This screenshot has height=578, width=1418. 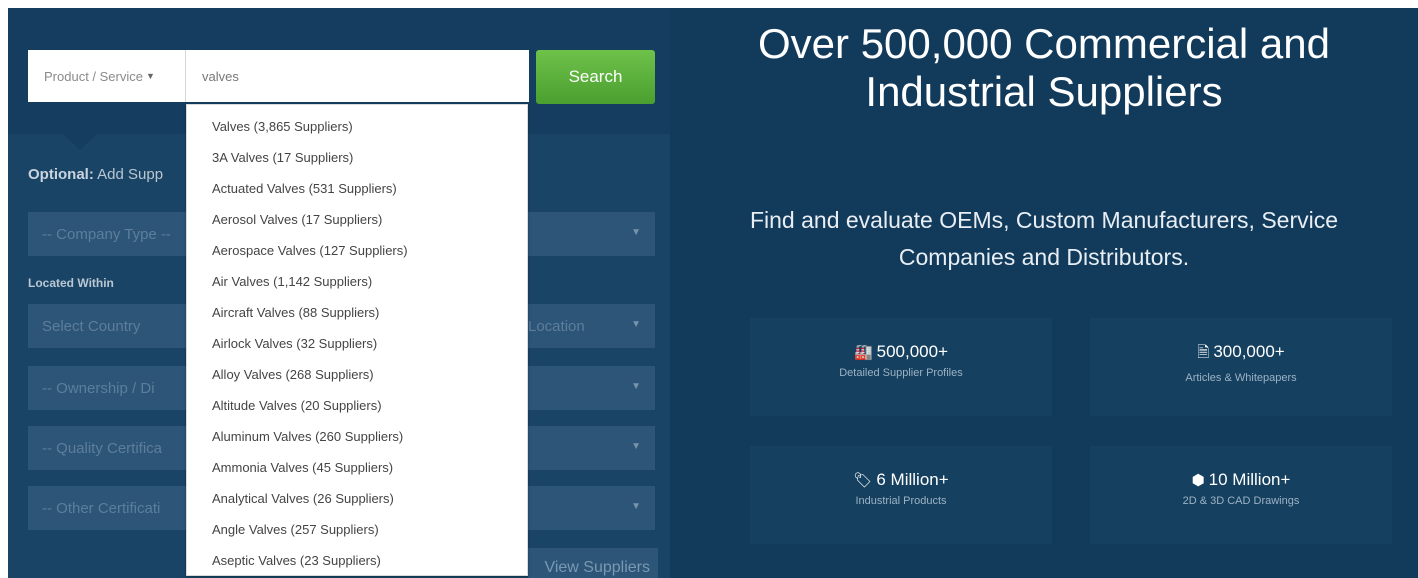 What do you see at coordinates (357, 188) in the screenshot?
I see `suggestion-item: Actuated Valves (531 Suppliers)` at bounding box center [357, 188].